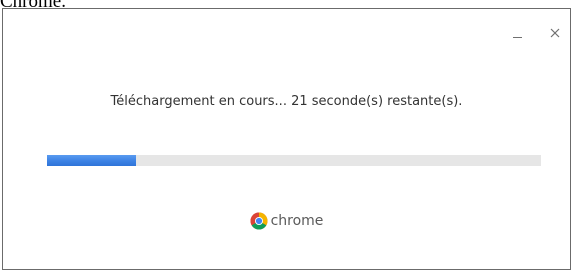 This screenshot has height=272, width=574. I want to click on close-icon, so click(555, 33).